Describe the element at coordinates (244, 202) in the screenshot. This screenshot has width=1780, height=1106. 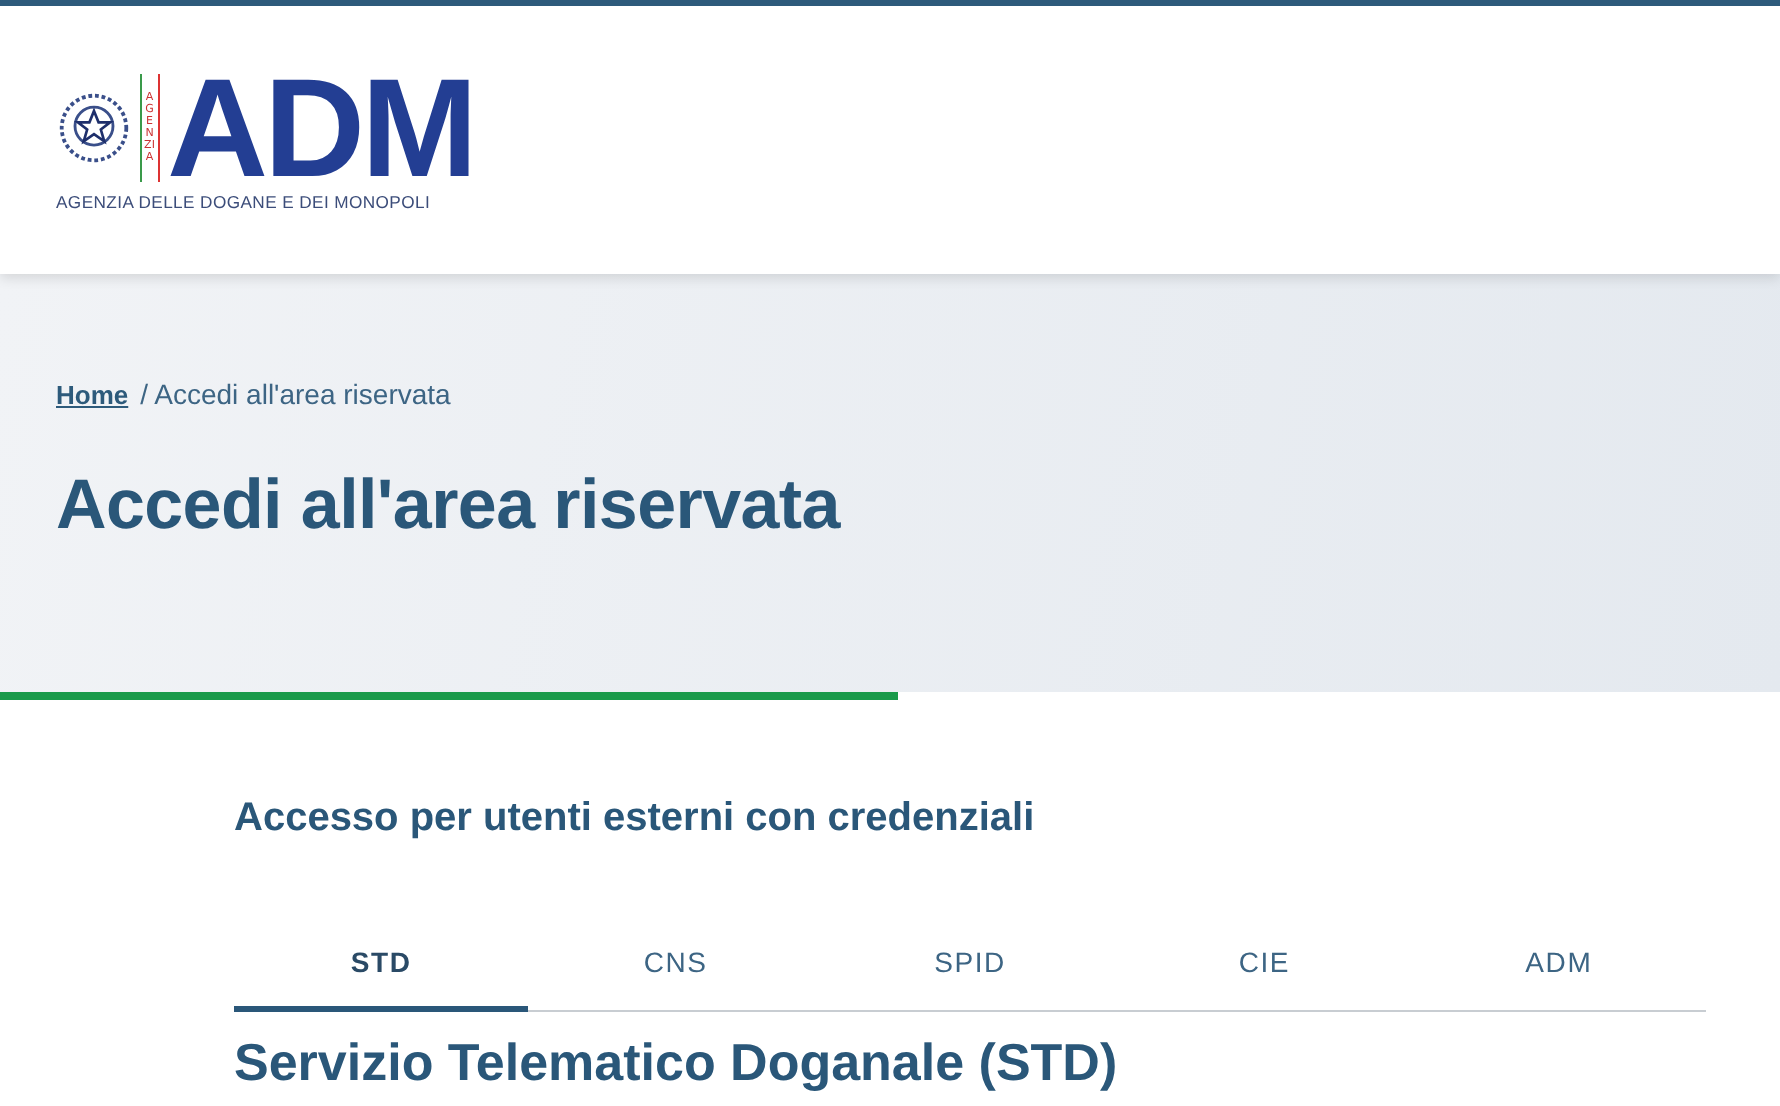
I see `logo-subtitle: AGENZIA DELLE DOGANE E DEI MONOPOLI` at that location.